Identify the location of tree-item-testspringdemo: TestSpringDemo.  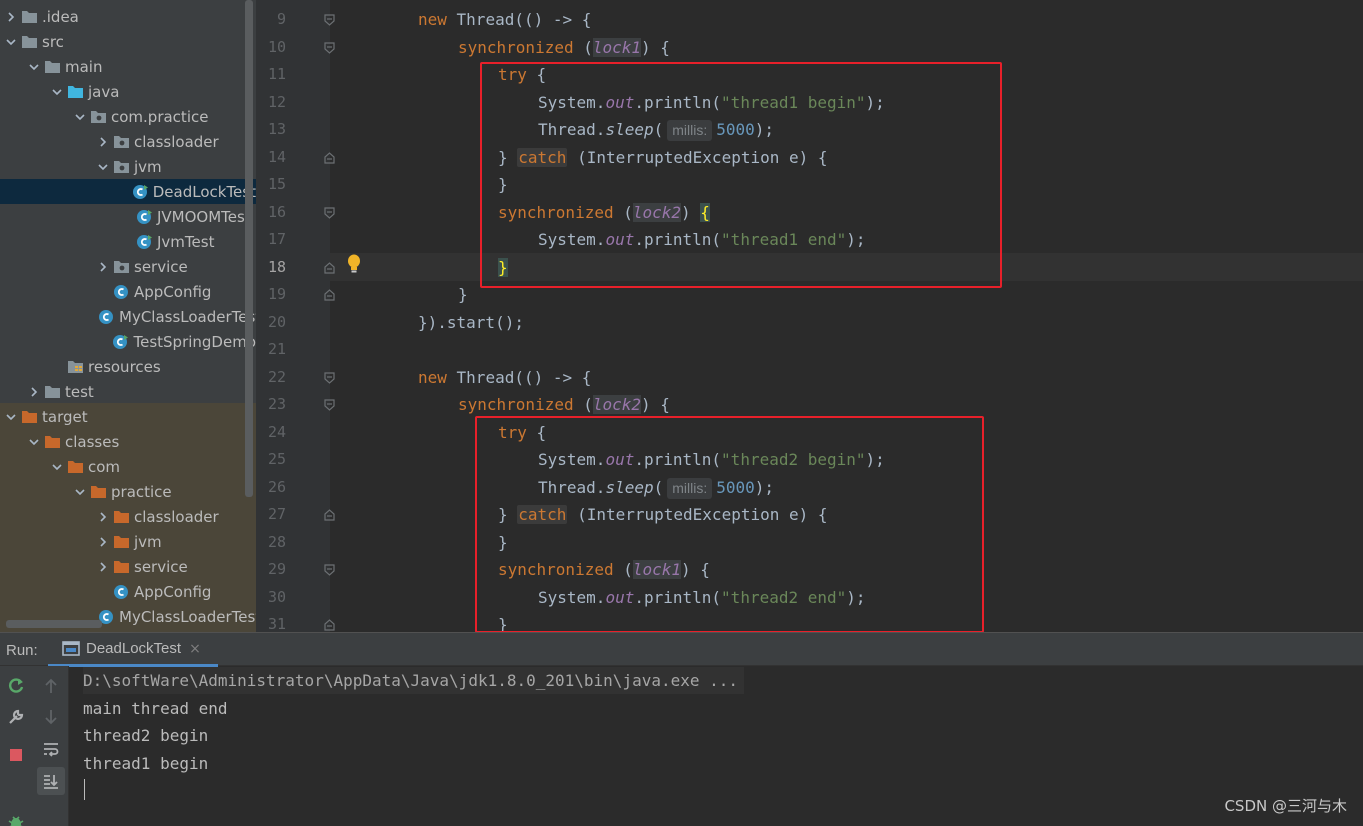
(128, 341).